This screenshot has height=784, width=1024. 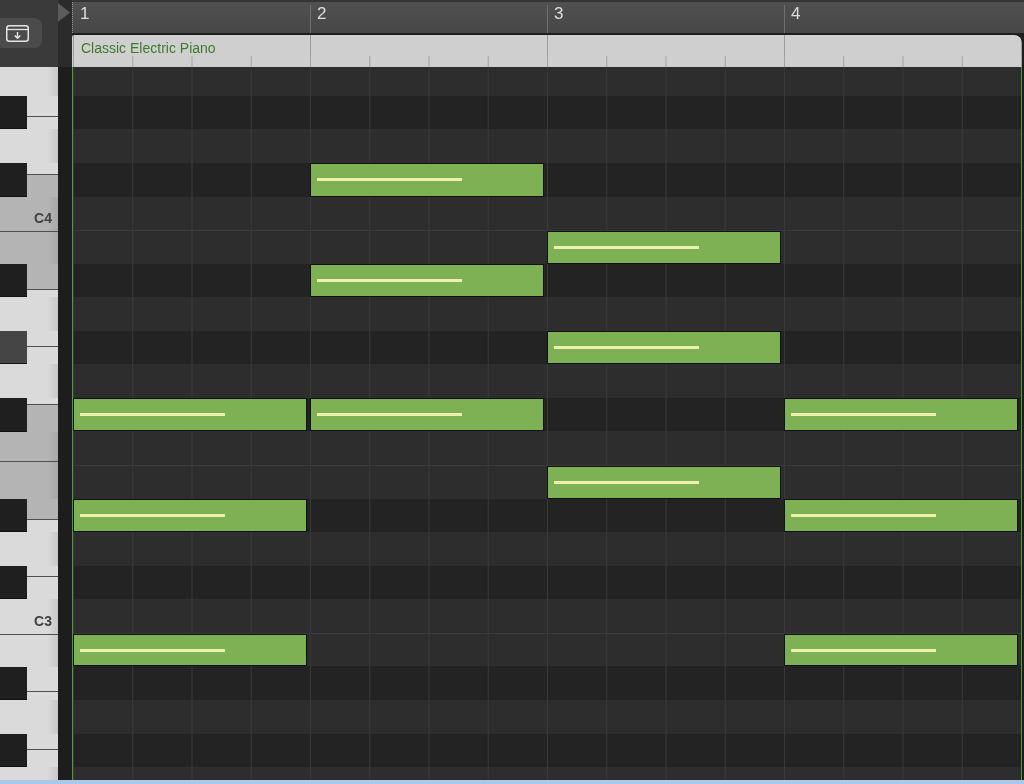 I want to click on bar-number: 4, so click(x=796, y=14).